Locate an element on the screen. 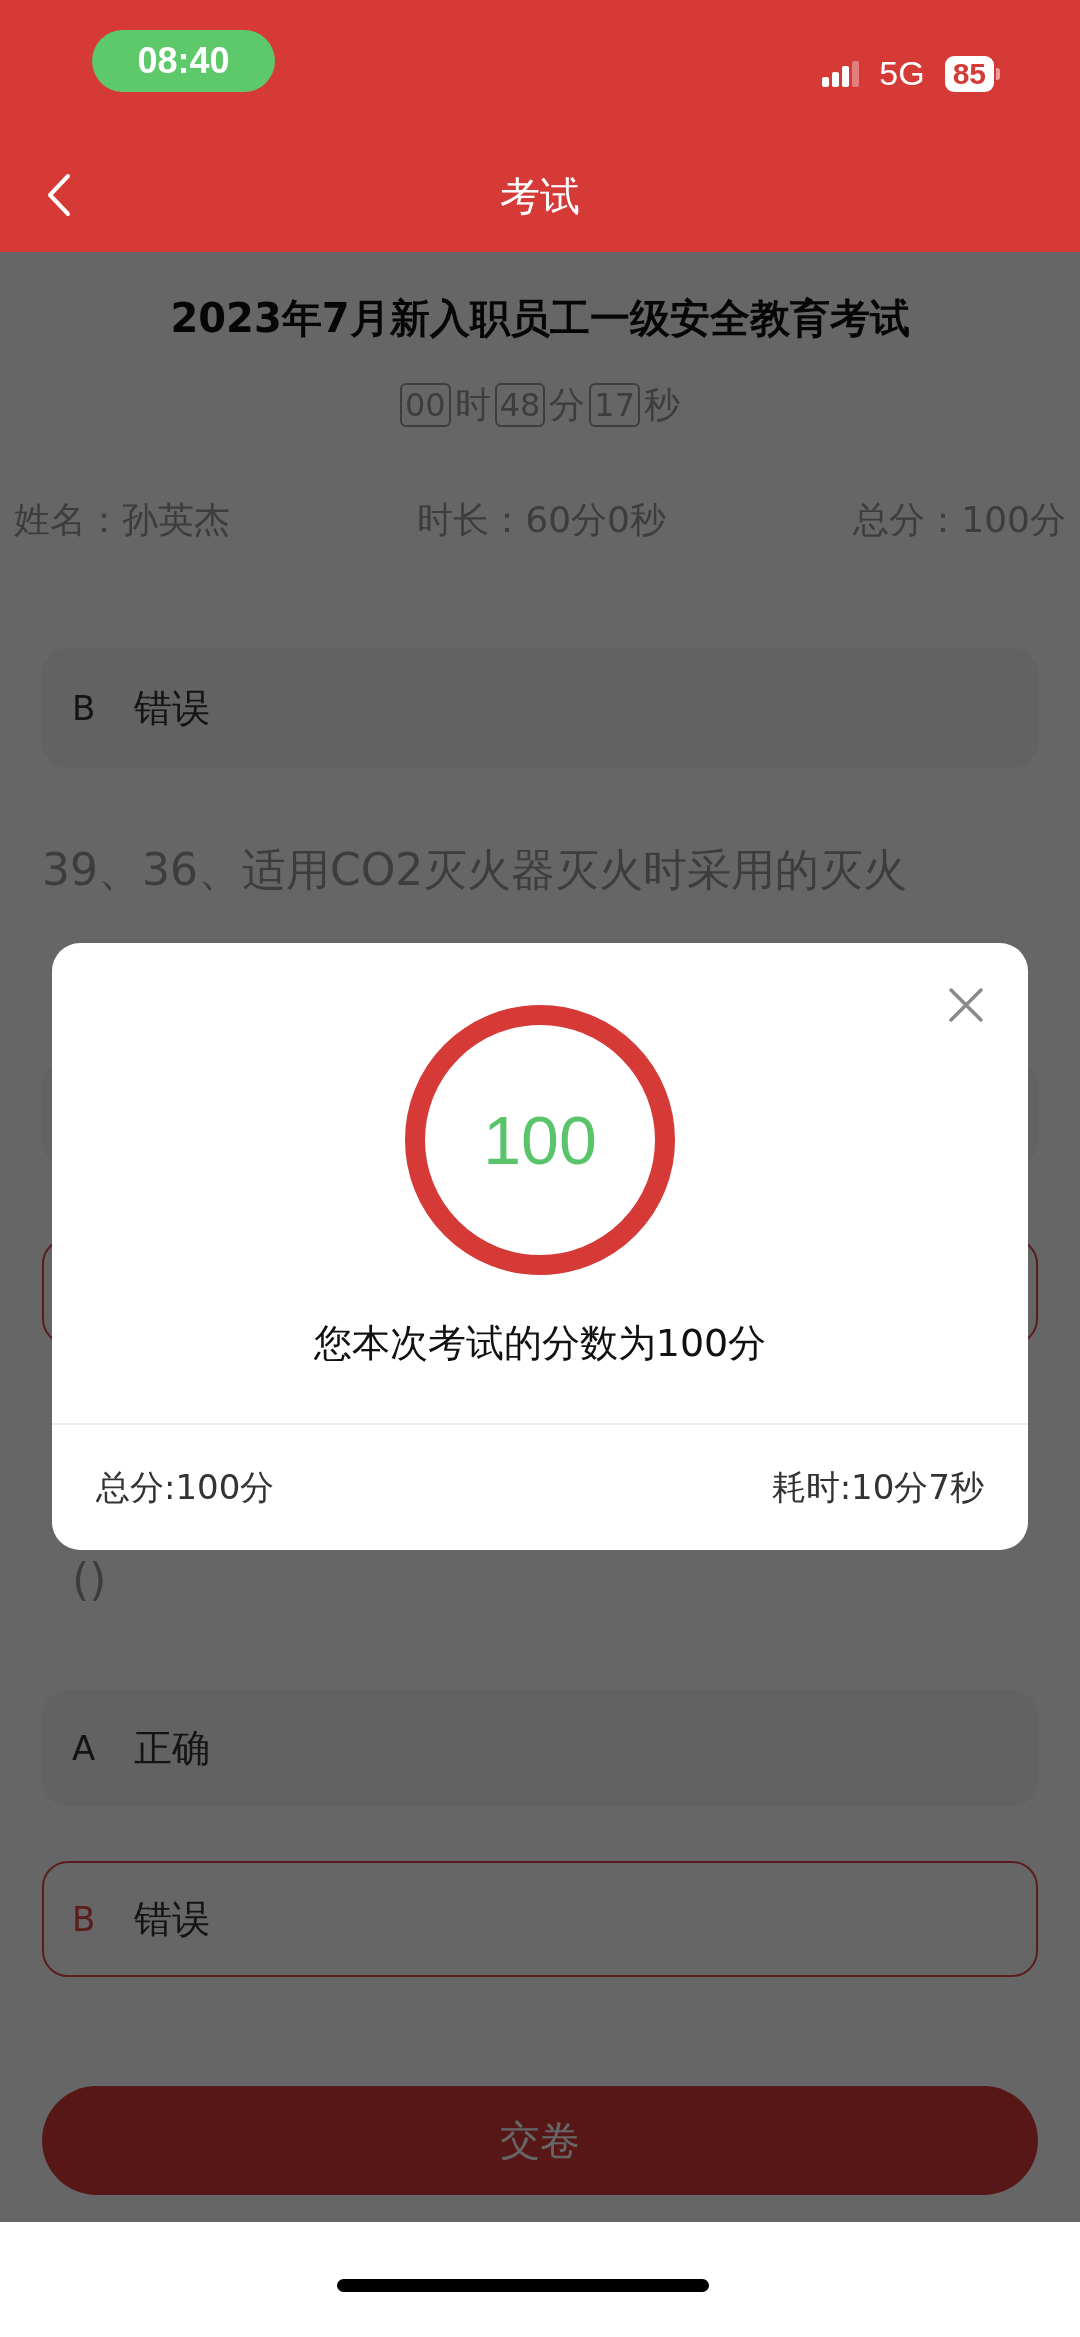 This screenshot has width=1080, height=2337. battery-level: 85 is located at coordinates (969, 73).